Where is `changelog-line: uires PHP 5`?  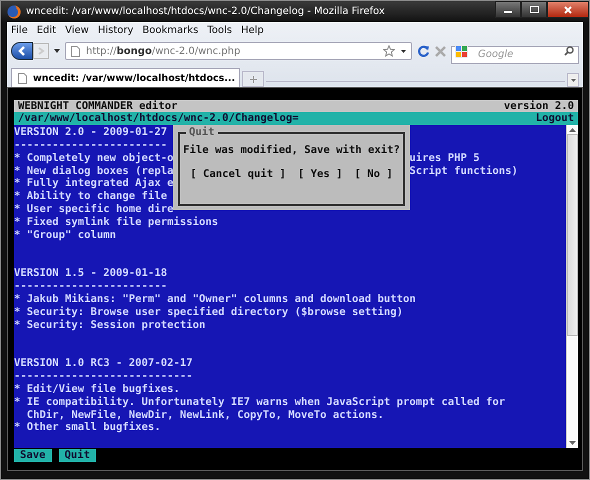
changelog-line: uires PHP 5 is located at coordinates (444, 158).